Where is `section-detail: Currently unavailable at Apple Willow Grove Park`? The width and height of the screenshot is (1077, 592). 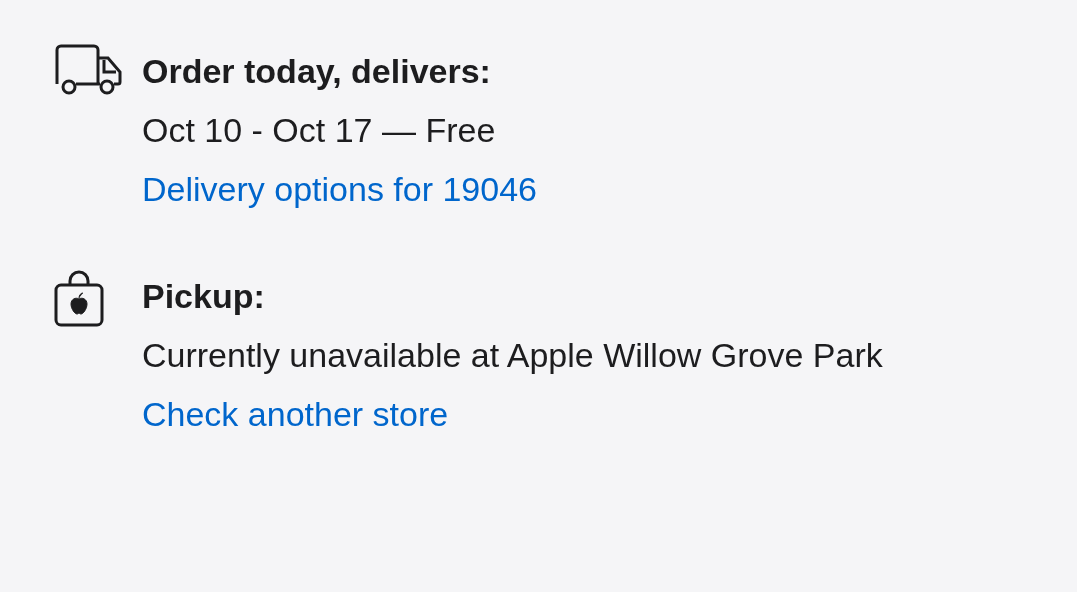
section-detail: Currently unavailable at Apple Willow Grove Park is located at coordinates (513, 355).